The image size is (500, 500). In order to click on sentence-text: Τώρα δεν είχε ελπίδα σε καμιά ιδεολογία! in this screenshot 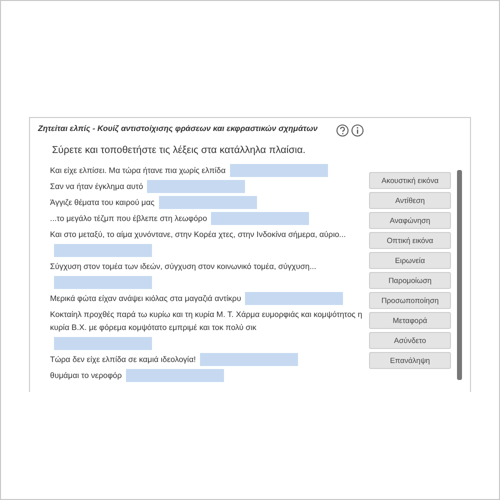, I will do `click(123, 360)`.